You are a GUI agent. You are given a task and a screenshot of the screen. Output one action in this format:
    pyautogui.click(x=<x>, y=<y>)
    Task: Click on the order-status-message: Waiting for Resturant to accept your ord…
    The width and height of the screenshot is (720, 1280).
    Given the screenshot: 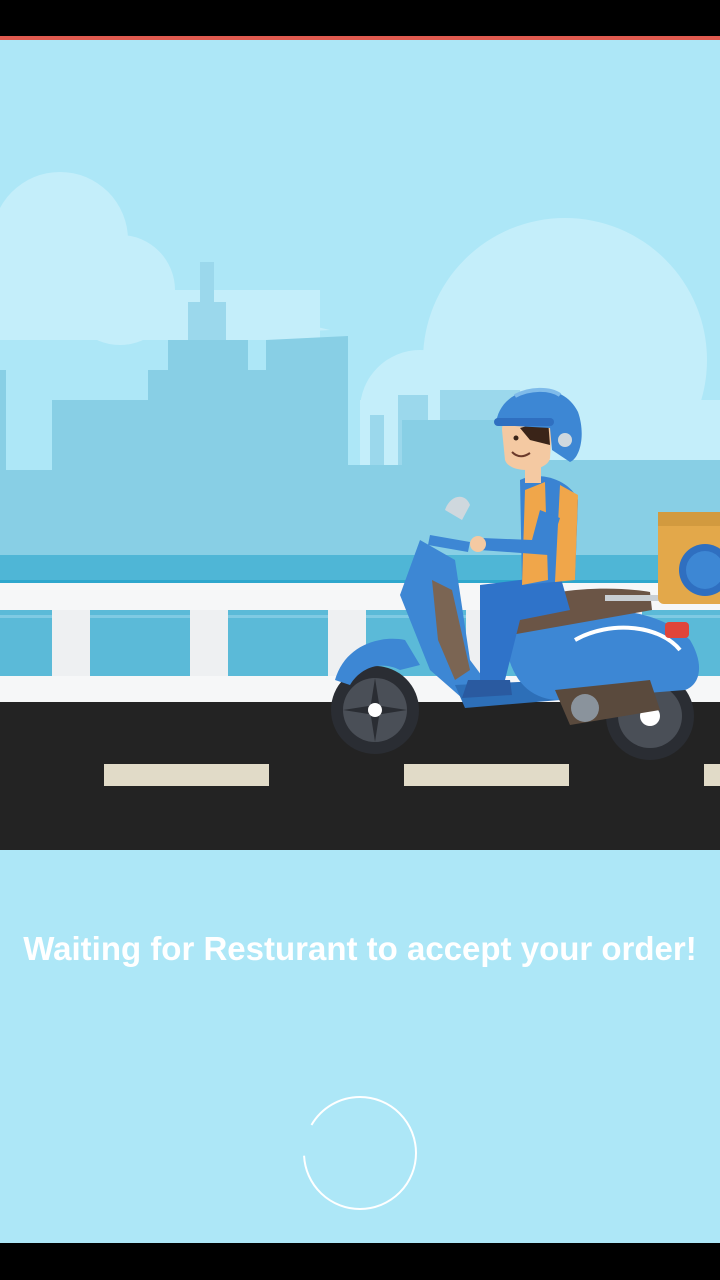 What is the action you would take?
    pyautogui.click(x=360, y=948)
    